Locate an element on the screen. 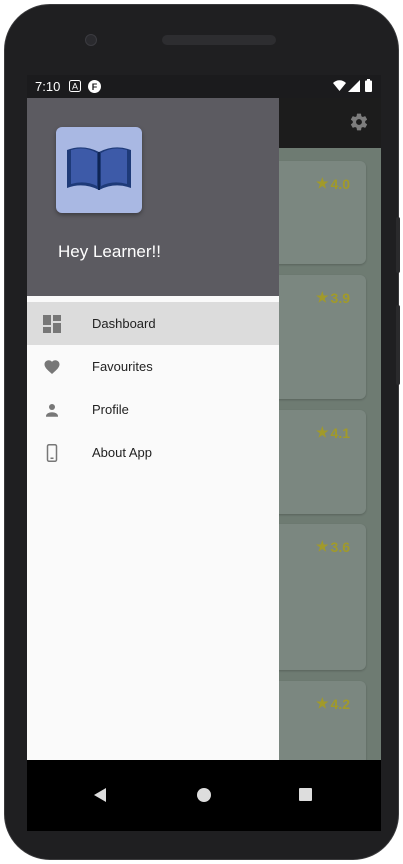  status-bar: 7:10 A F is located at coordinates (204, 86).